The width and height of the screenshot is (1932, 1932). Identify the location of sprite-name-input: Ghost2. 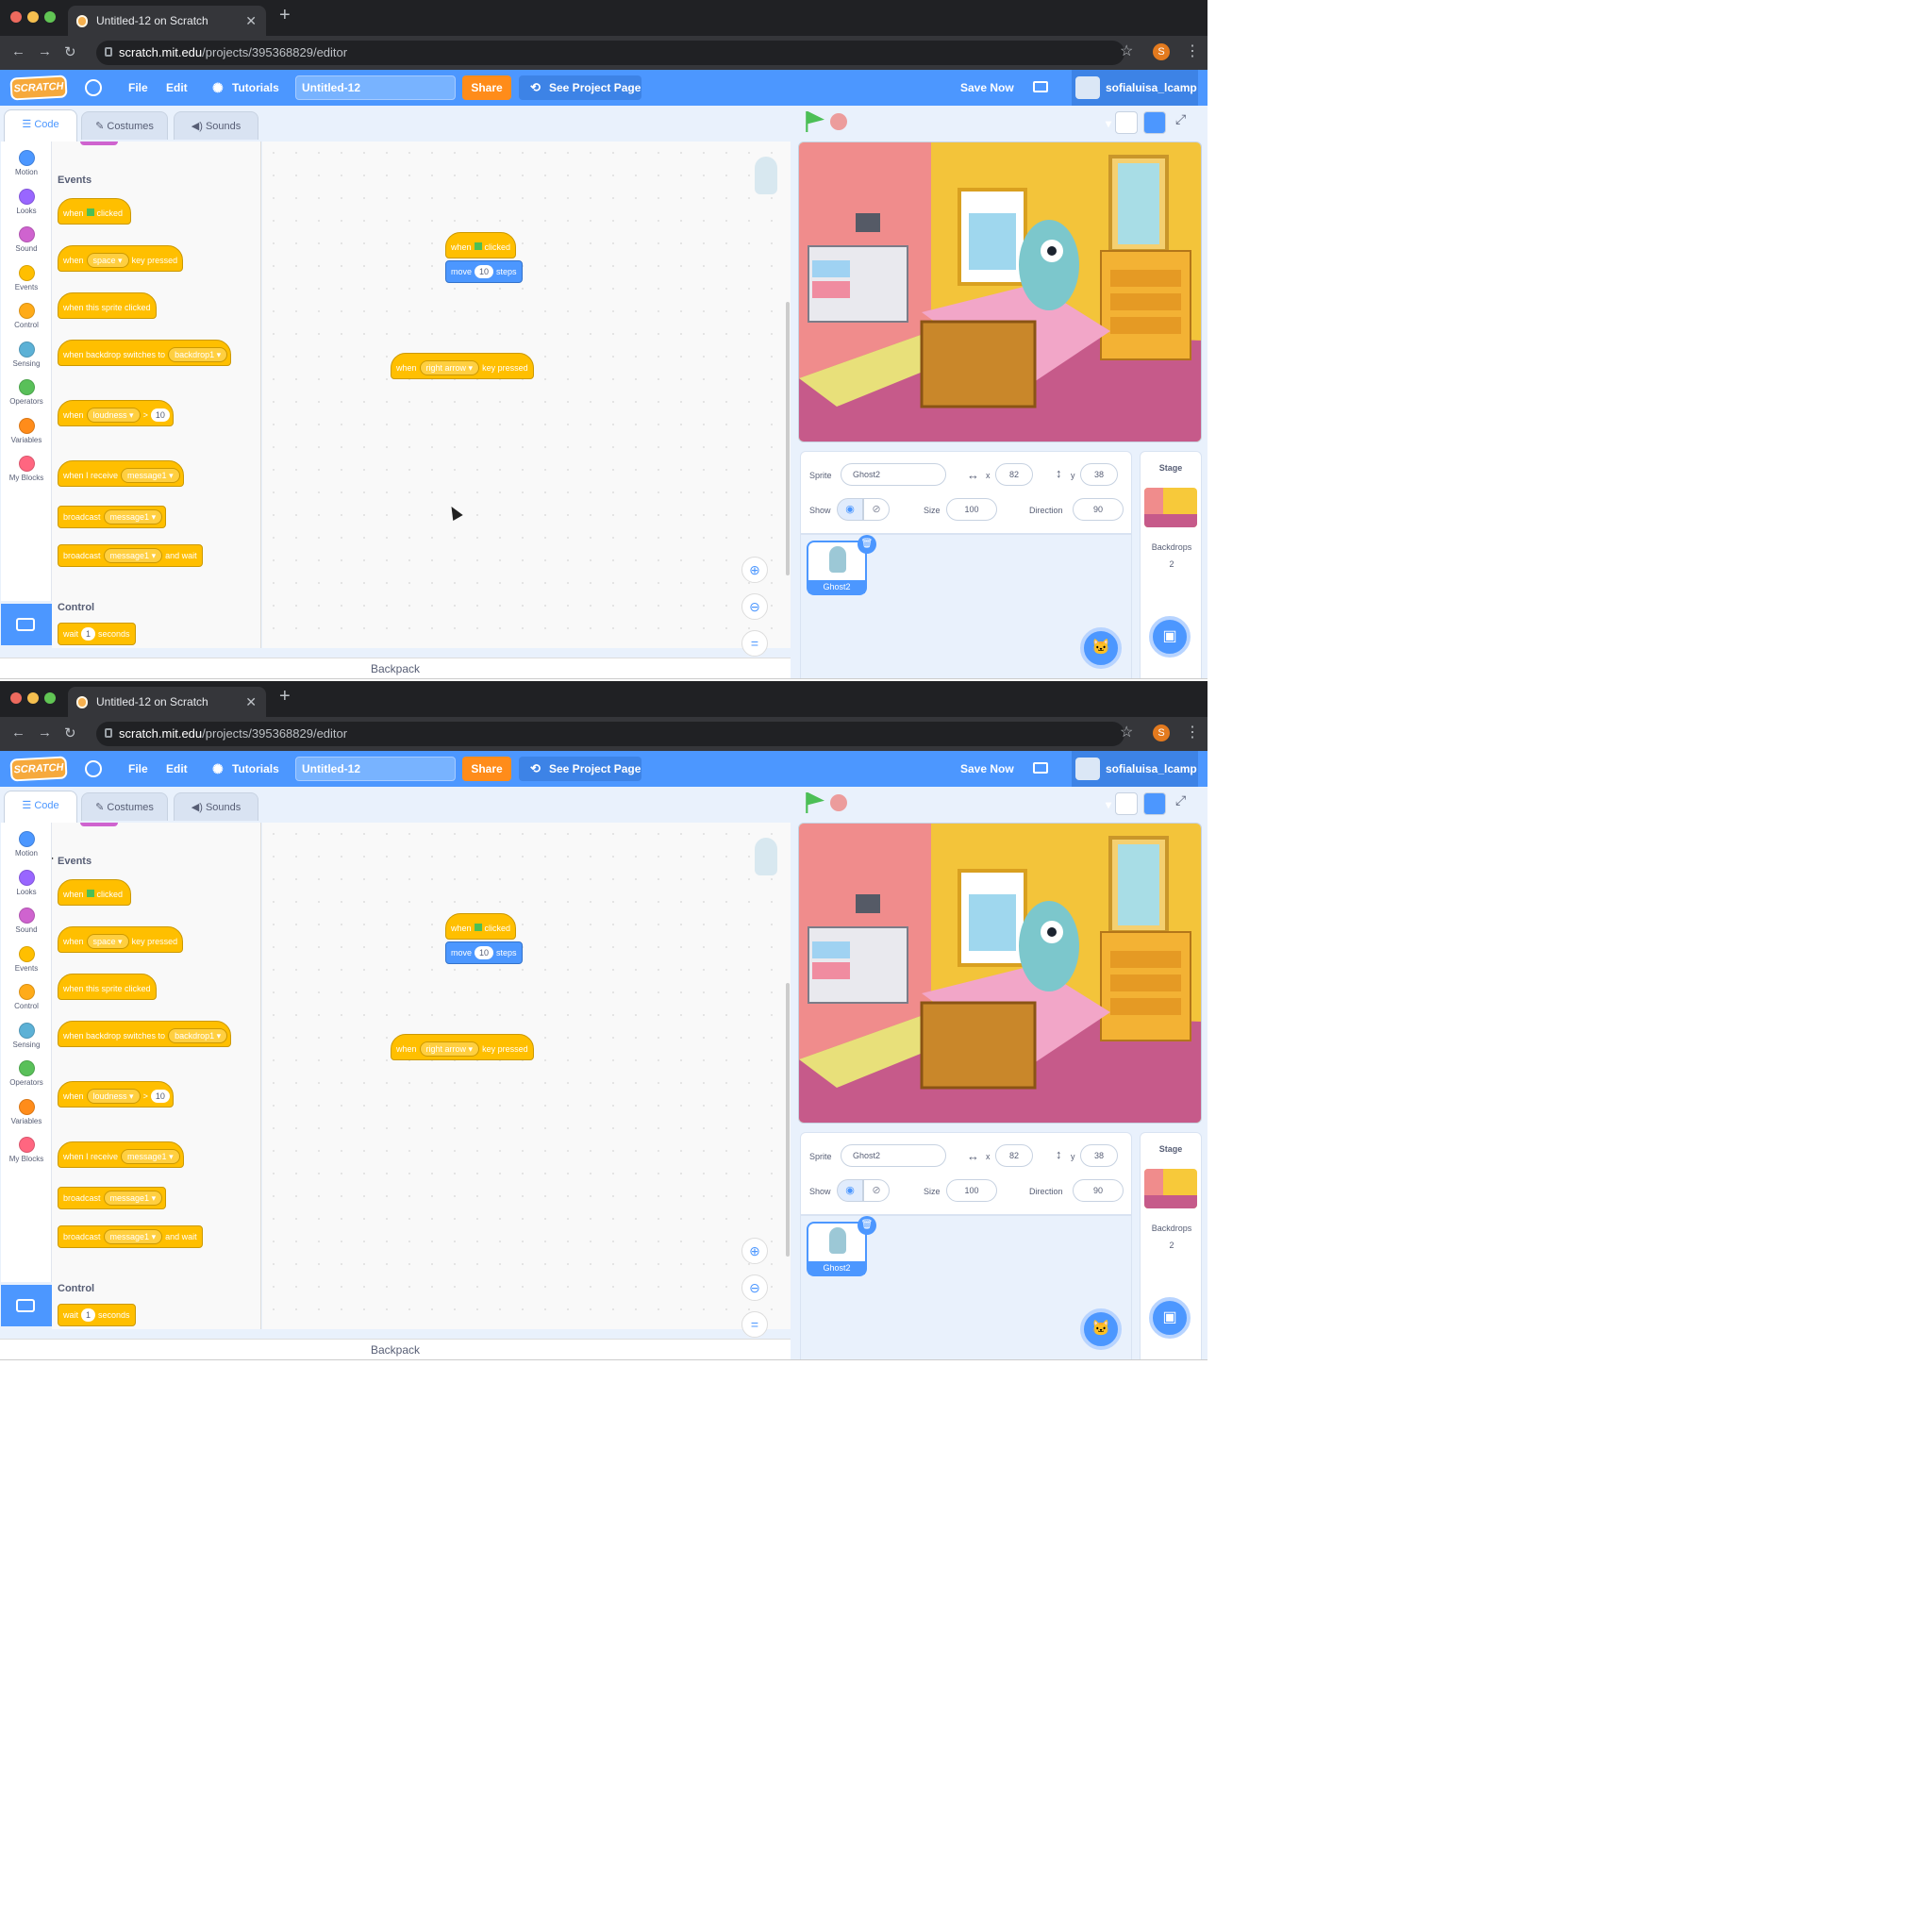
(893, 1155).